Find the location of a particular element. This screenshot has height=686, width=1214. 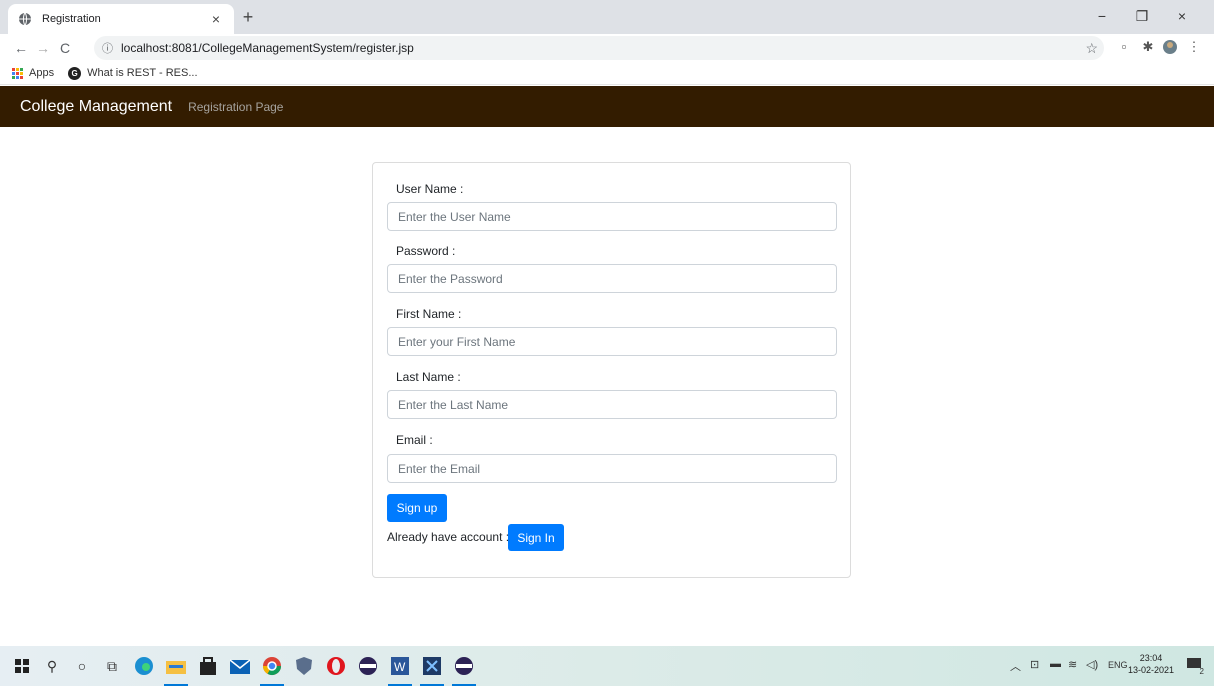

word-icon: W is located at coordinates (400, 666).